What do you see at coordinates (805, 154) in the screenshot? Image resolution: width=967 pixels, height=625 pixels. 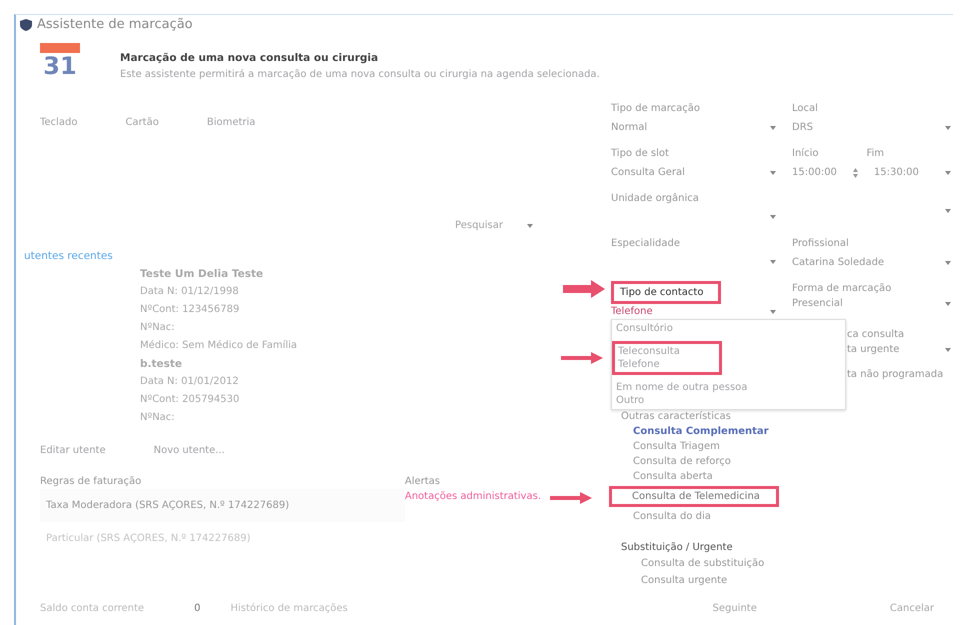 I see `field-label: Início` at bounding box center [805, 154].